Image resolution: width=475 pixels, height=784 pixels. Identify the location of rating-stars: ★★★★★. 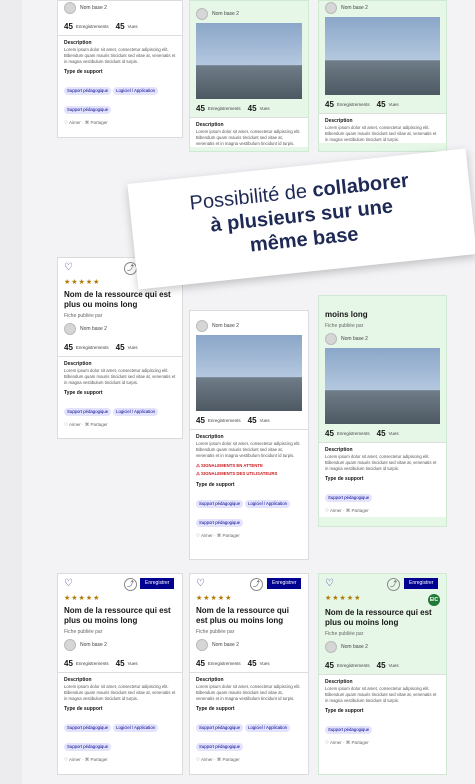
(214, 598).